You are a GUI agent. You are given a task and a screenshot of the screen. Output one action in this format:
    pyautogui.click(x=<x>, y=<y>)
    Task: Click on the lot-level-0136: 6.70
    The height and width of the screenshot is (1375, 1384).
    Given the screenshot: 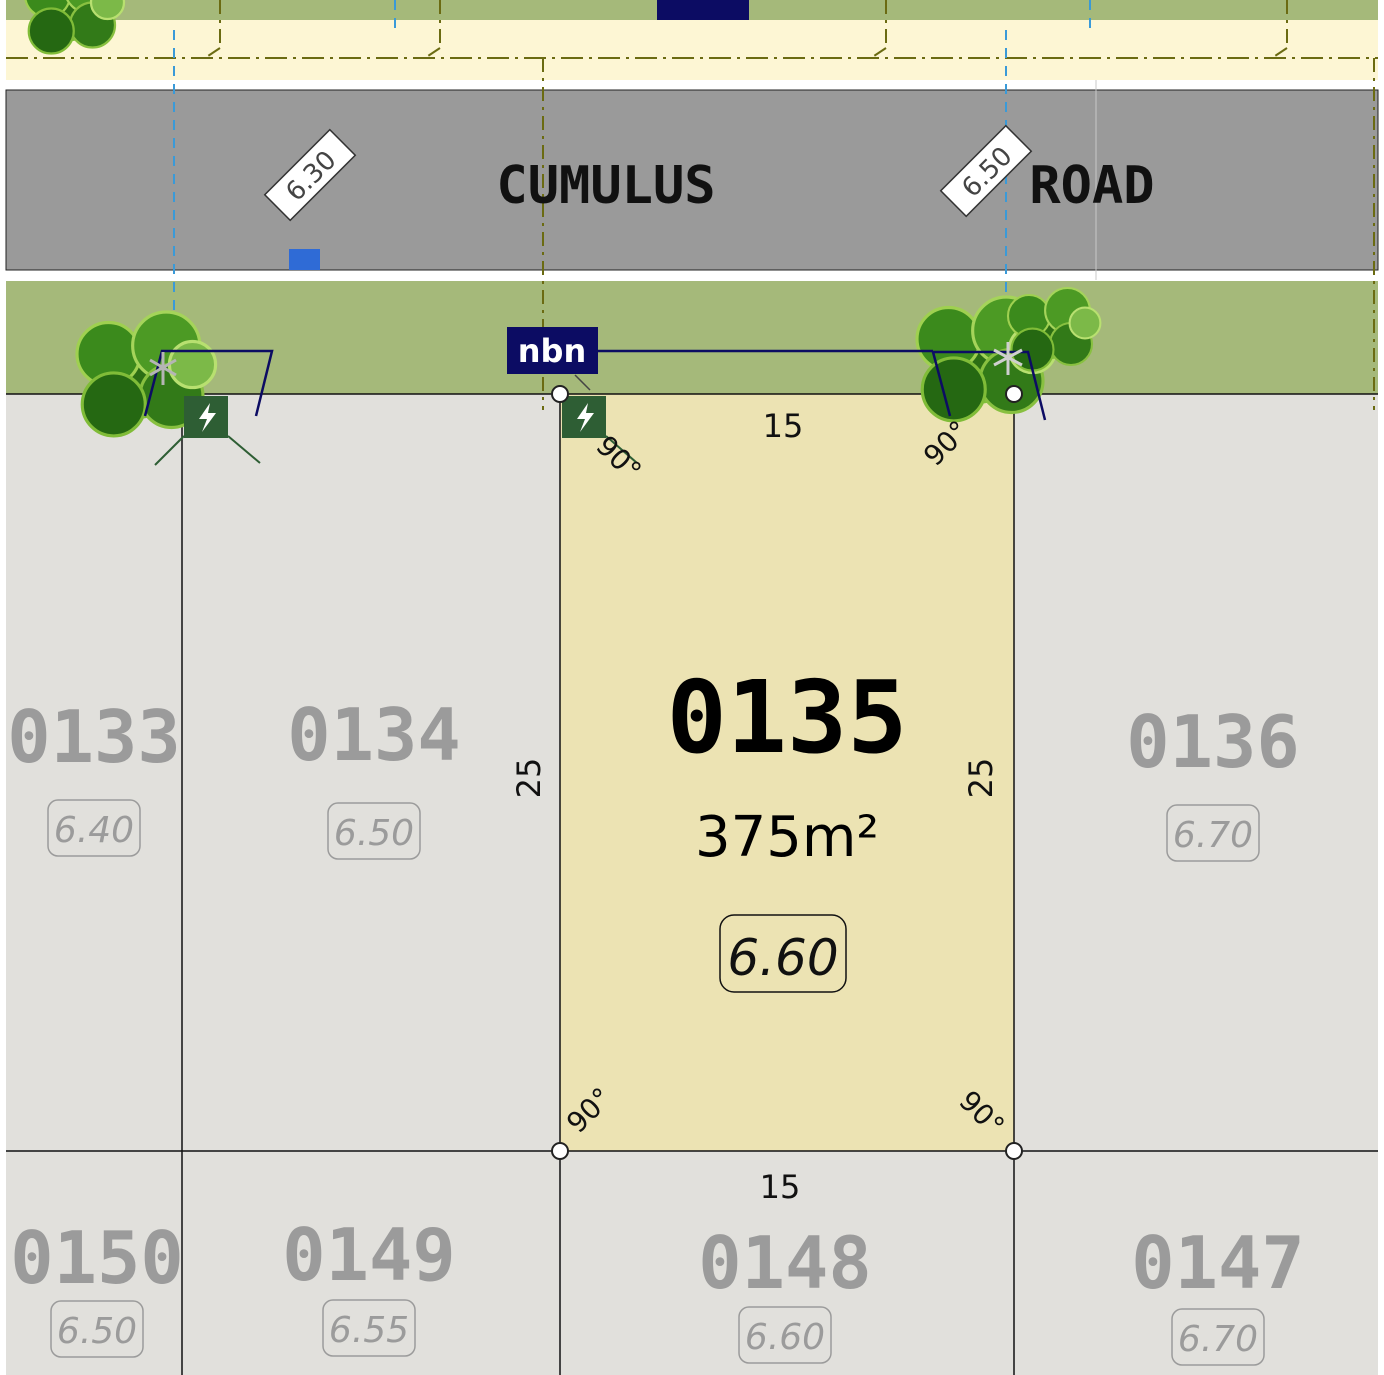 What is the action you would take?
    pyautogui.click(x=1213, y=835)
    